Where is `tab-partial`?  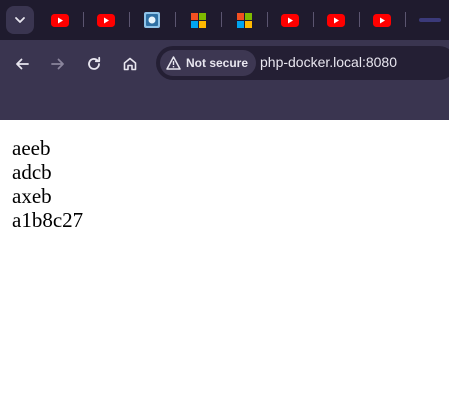
tab-partial is located at coordinates (430, 20).